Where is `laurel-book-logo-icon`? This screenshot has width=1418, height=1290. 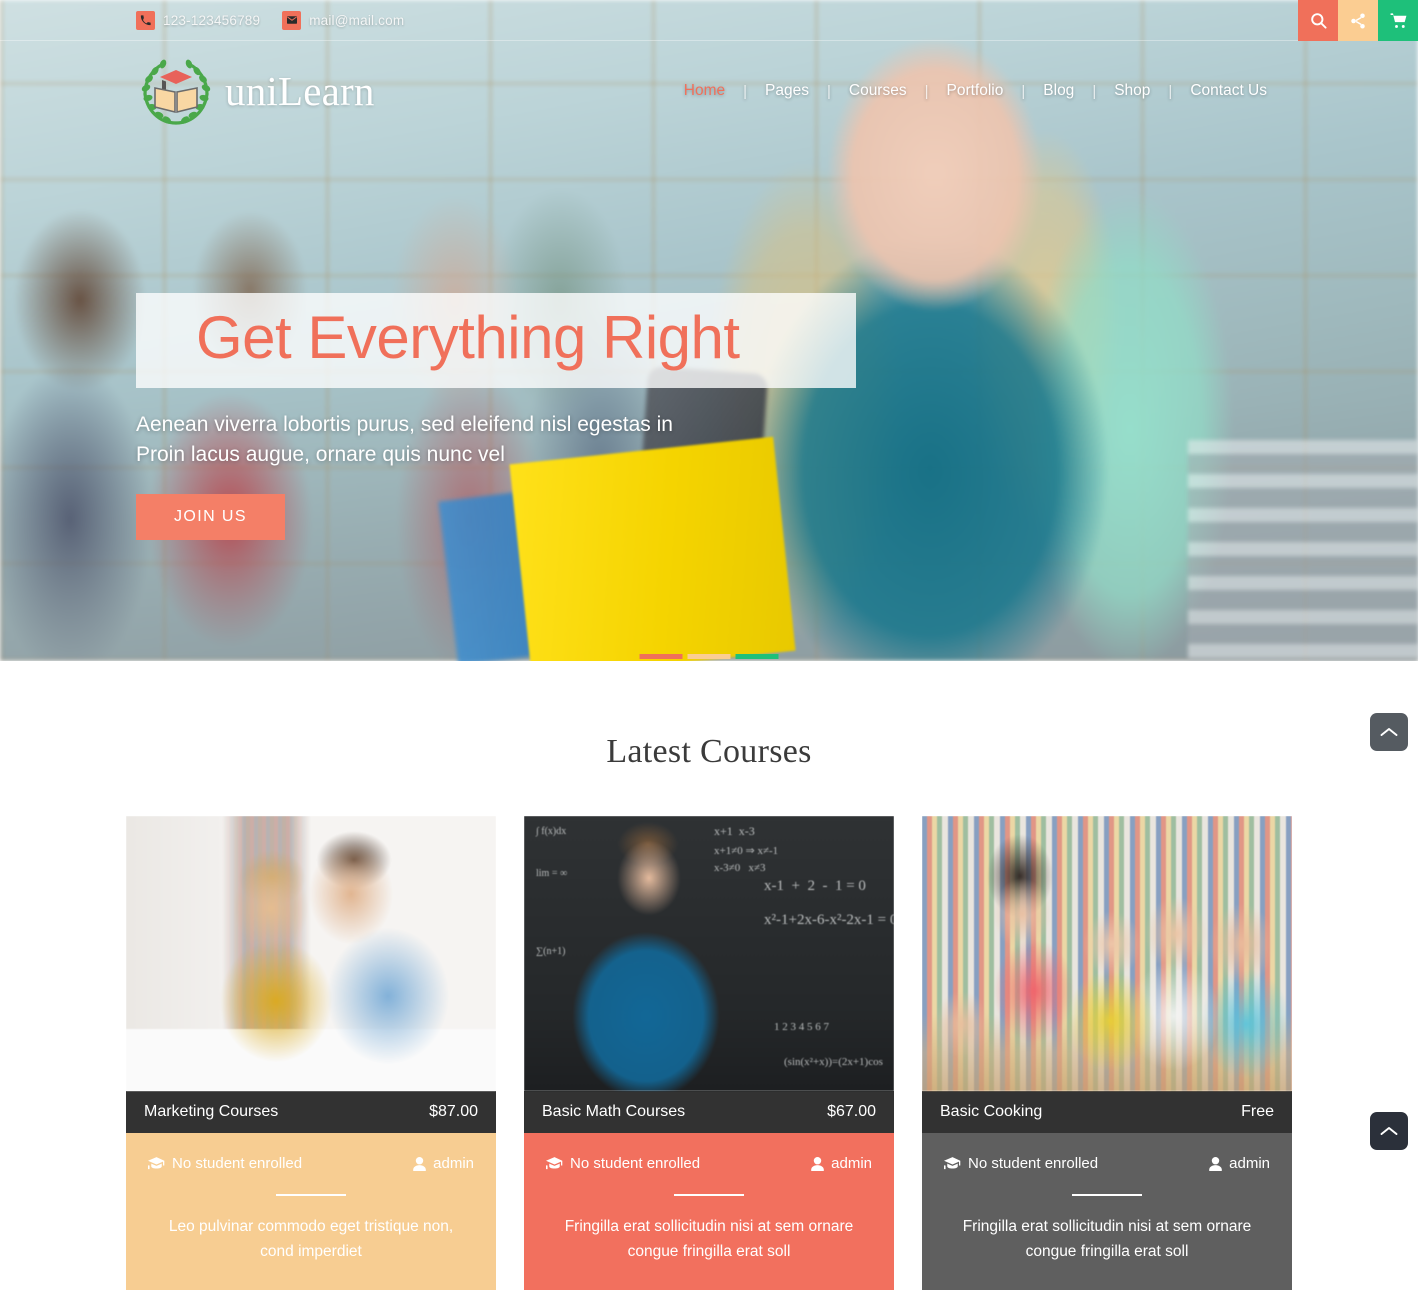 laurel-book-logo-icon is located at coordinates (176, 91).